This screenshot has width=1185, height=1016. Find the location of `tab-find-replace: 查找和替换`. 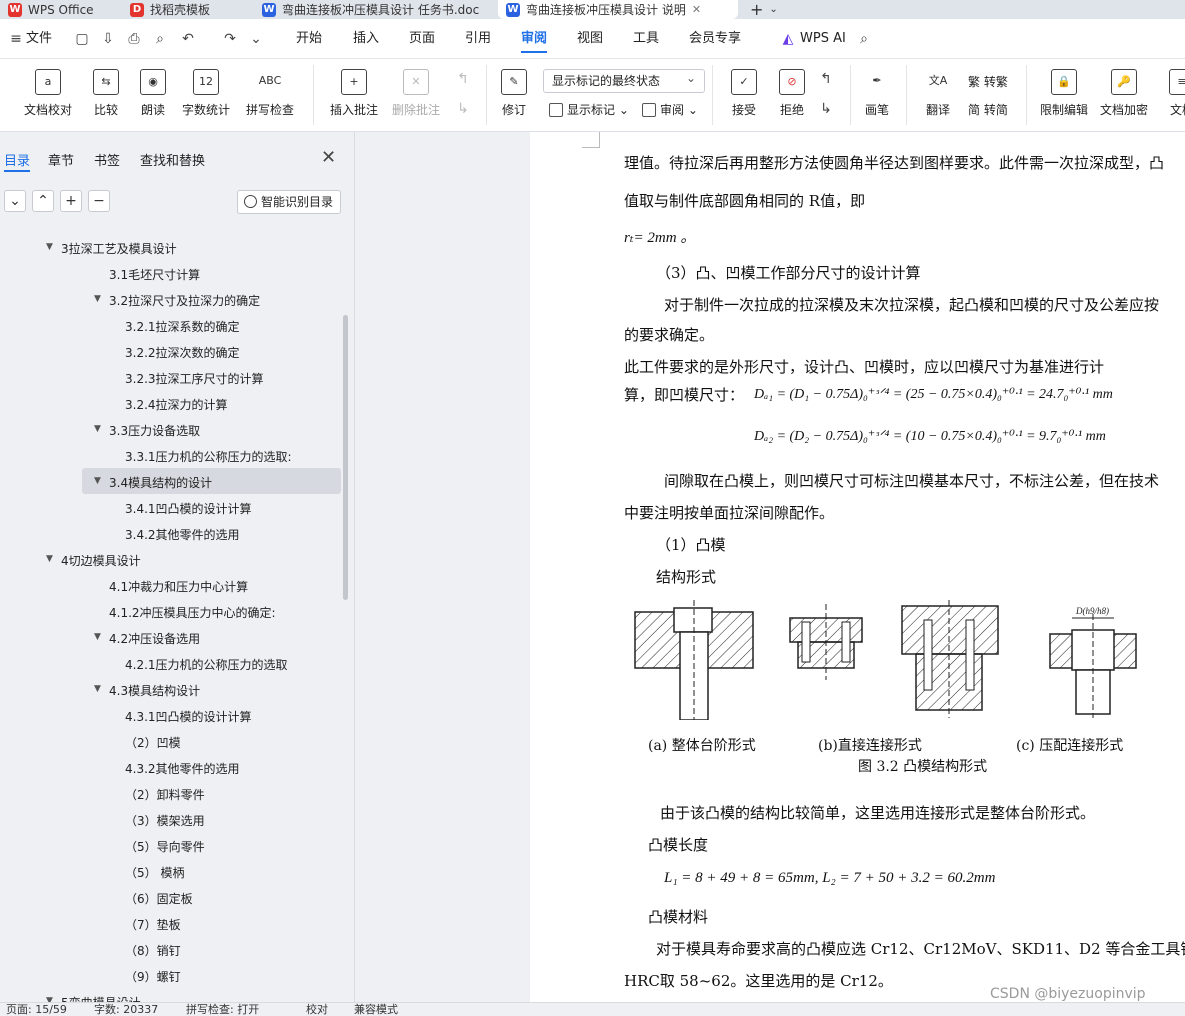

tab-find-replace: 查找和替换 is located at coordinates (172, 159).